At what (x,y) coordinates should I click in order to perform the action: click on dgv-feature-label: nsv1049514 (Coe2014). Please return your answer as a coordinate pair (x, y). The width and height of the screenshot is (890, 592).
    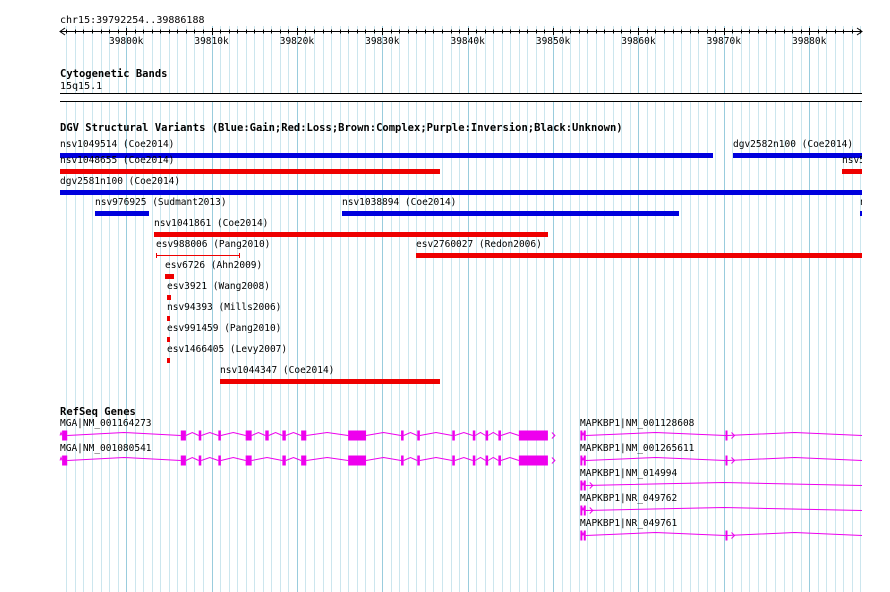
    Looking at the image, I should click on (117, 144).